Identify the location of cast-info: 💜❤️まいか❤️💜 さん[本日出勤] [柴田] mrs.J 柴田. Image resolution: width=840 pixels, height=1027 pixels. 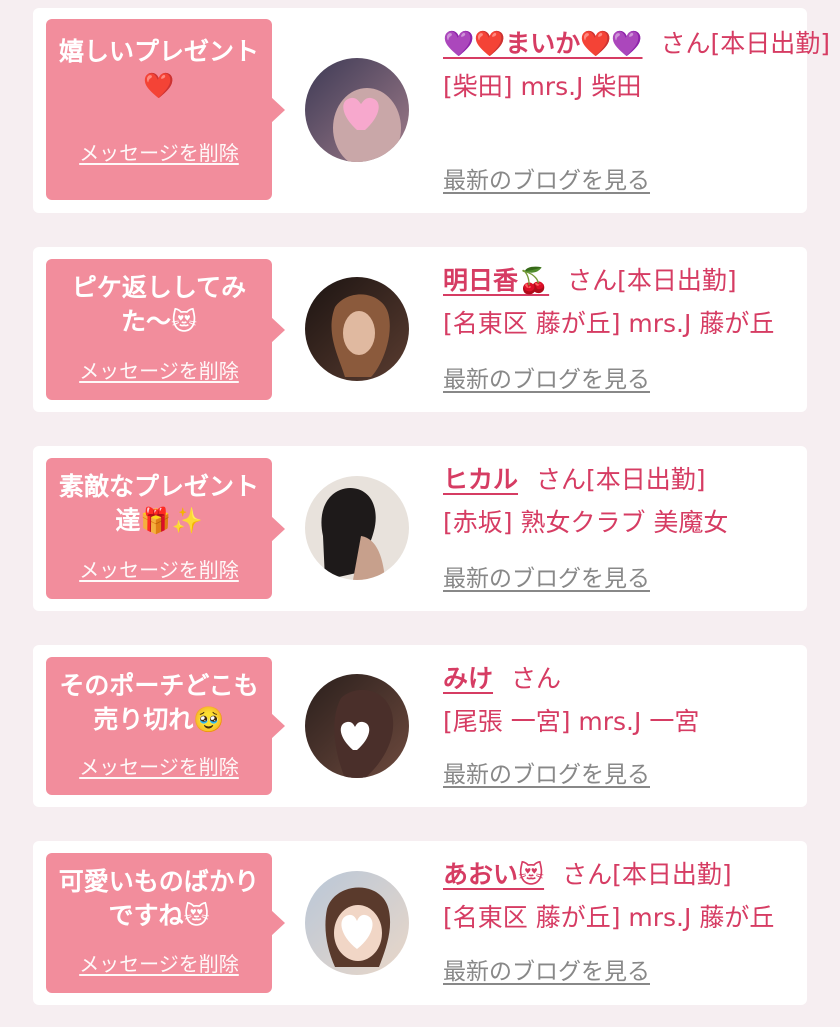
(636, 65).